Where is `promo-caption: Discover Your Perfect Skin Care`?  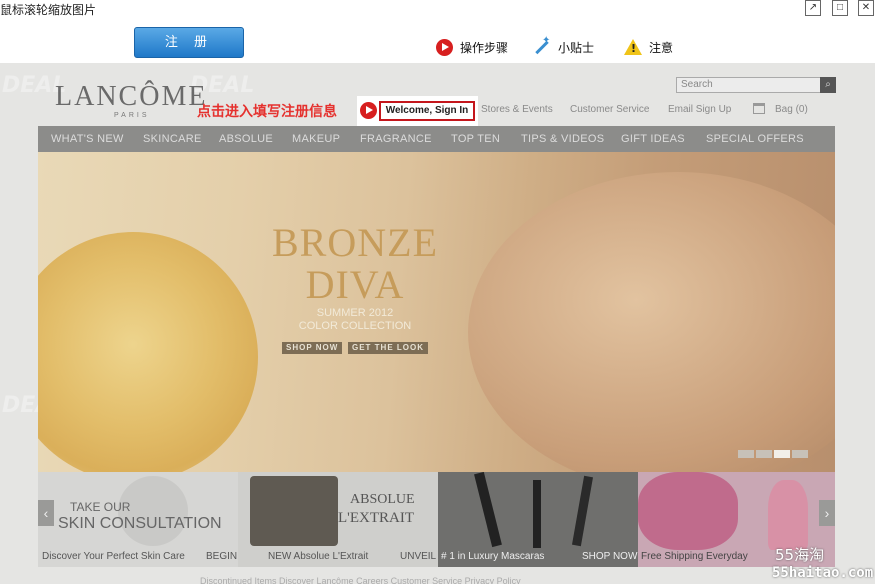
promo-caption: Discover Your Perfect Skin Care is located at coordinates (113, 556).